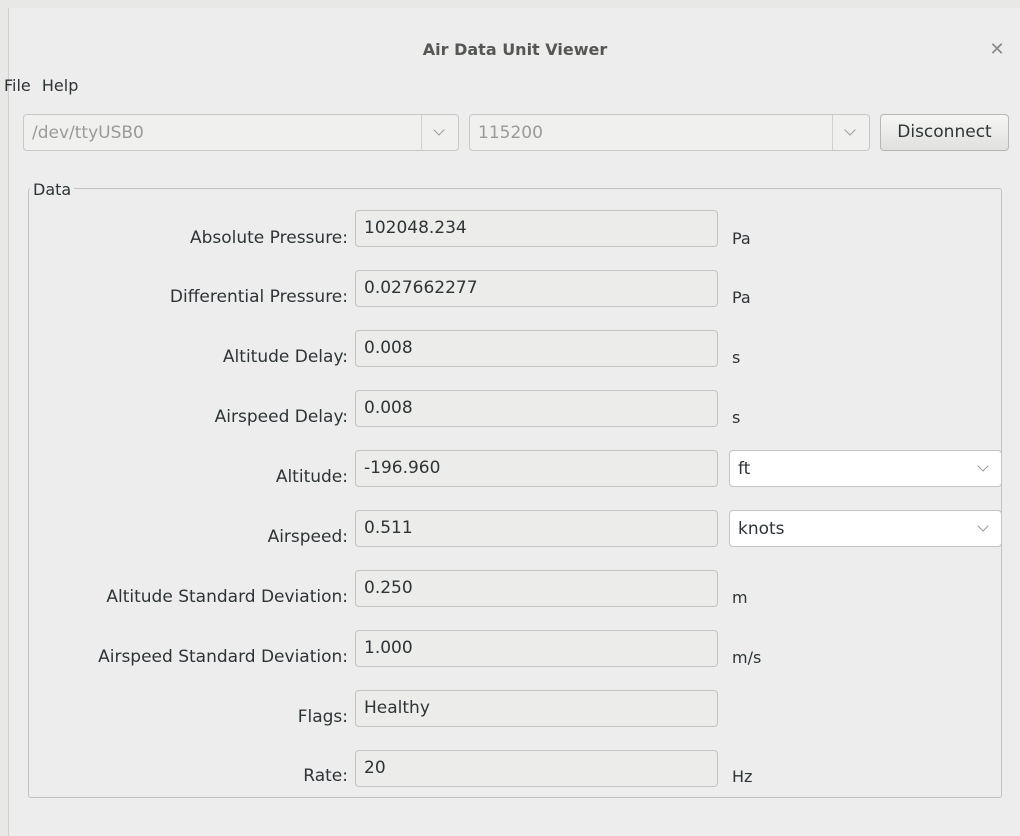 The image size is (1020, 836). Describe the element at coordinates (536, 288) in the screenshot. I see `differential-pressure-field: 0.027662277` at that location.